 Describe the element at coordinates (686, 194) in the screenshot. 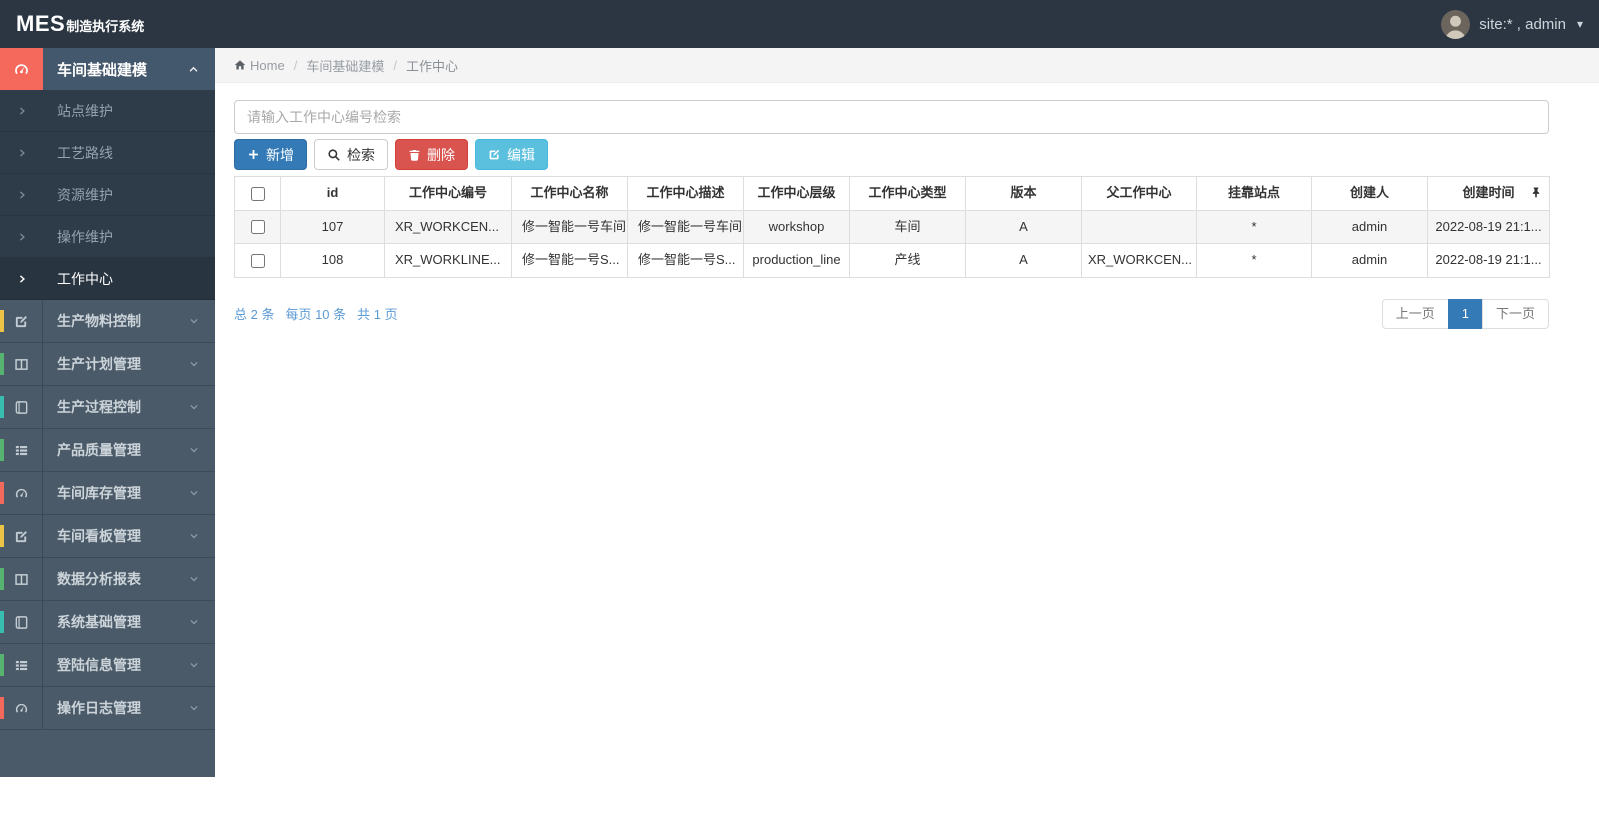

I see `column-header-description: 工作中心描述` at that location.